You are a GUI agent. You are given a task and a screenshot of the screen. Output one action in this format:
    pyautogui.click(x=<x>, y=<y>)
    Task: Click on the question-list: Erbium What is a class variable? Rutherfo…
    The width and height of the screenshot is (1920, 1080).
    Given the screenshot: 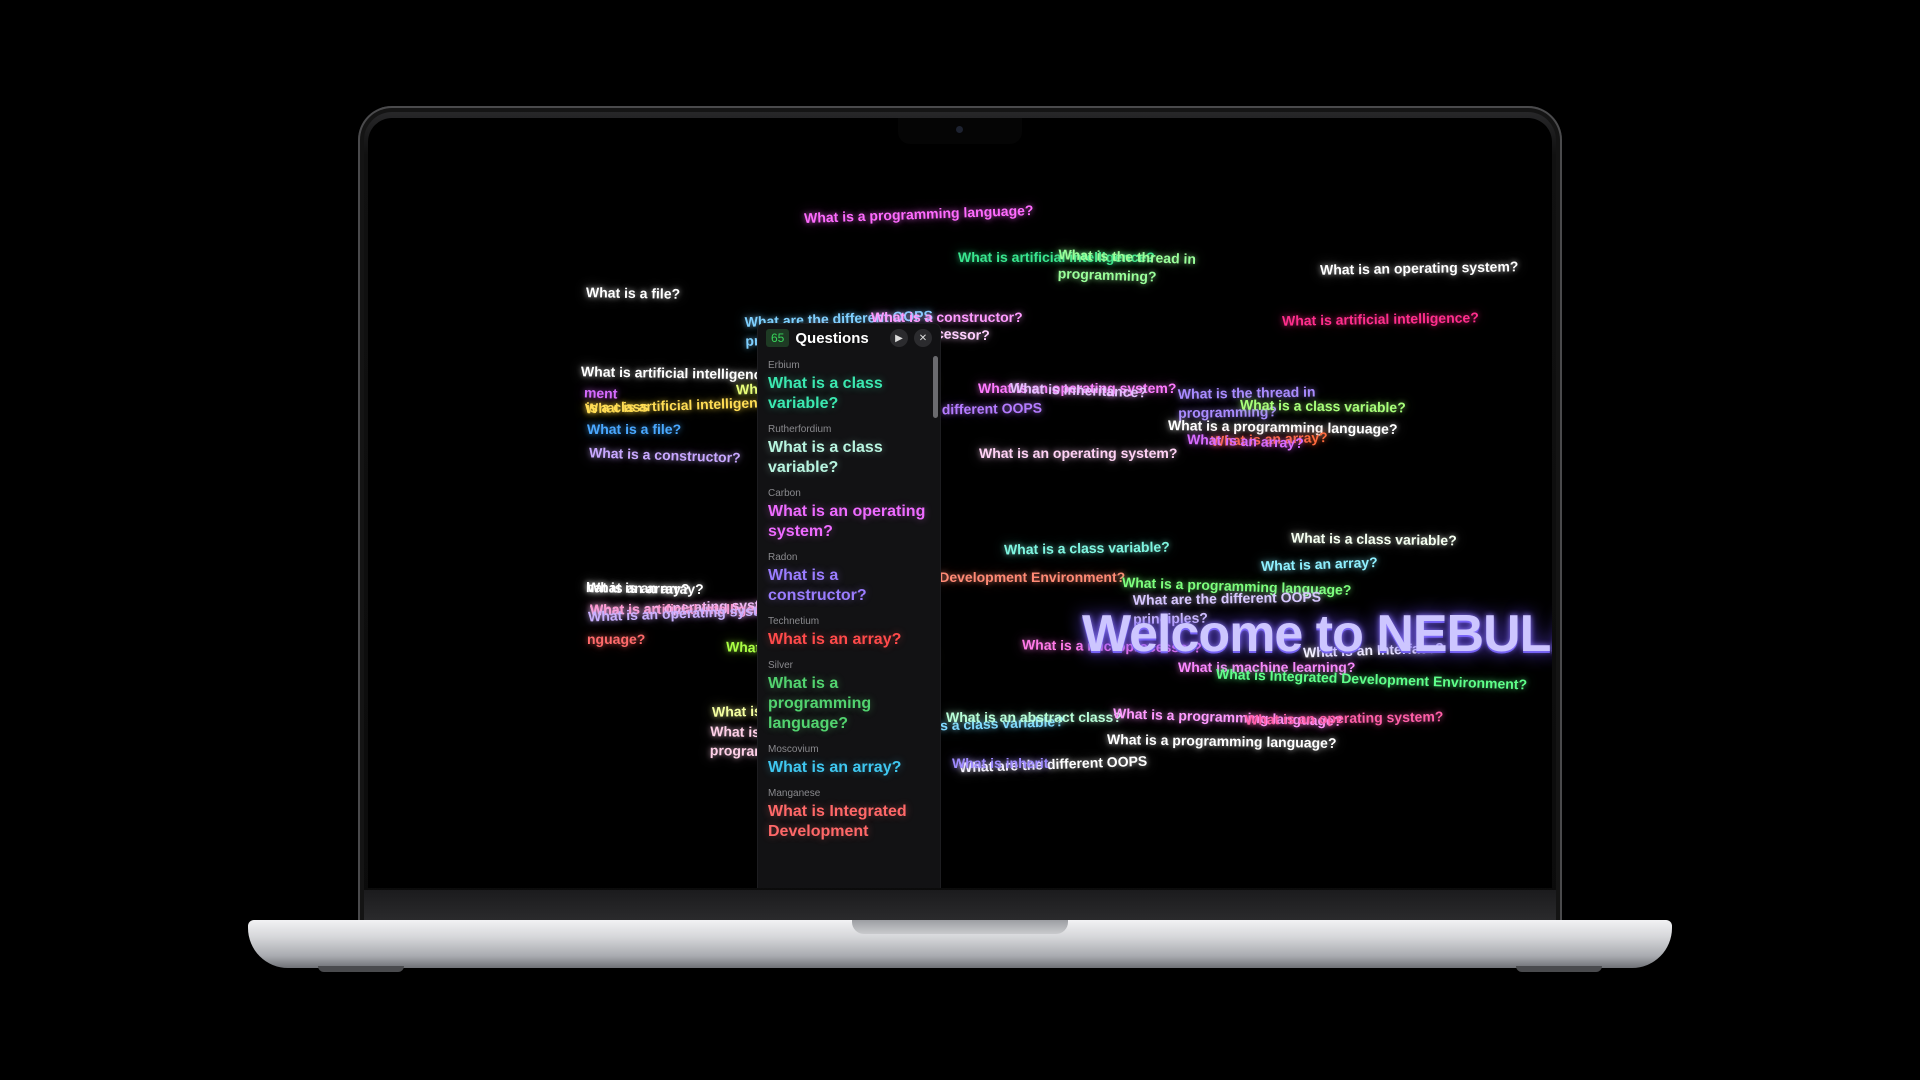 What is the action you would take?
    pyautogui.click(x=849, y=622)
    